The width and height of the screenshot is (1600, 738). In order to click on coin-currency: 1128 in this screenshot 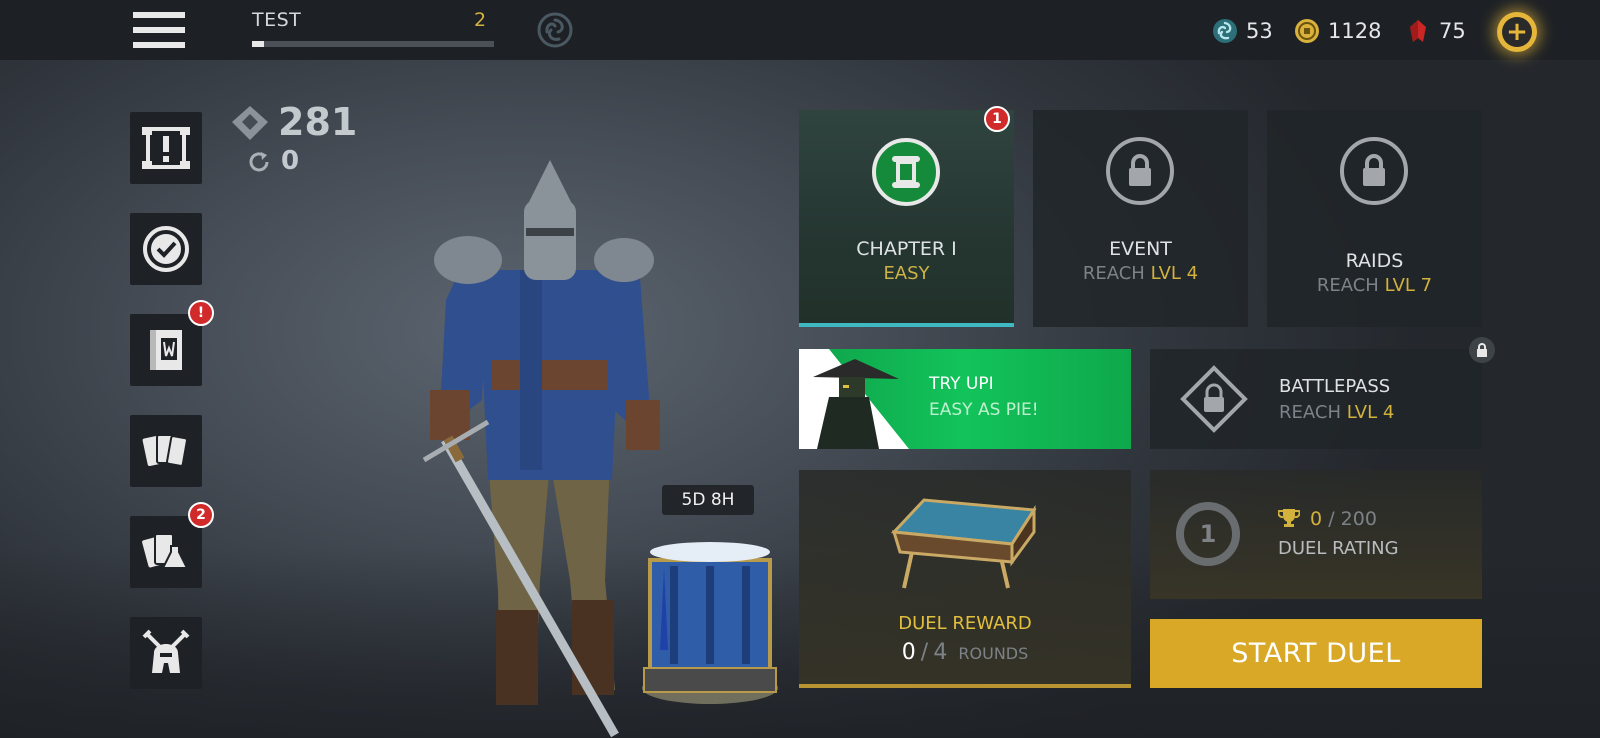, I will do `click(1337, 31)`.